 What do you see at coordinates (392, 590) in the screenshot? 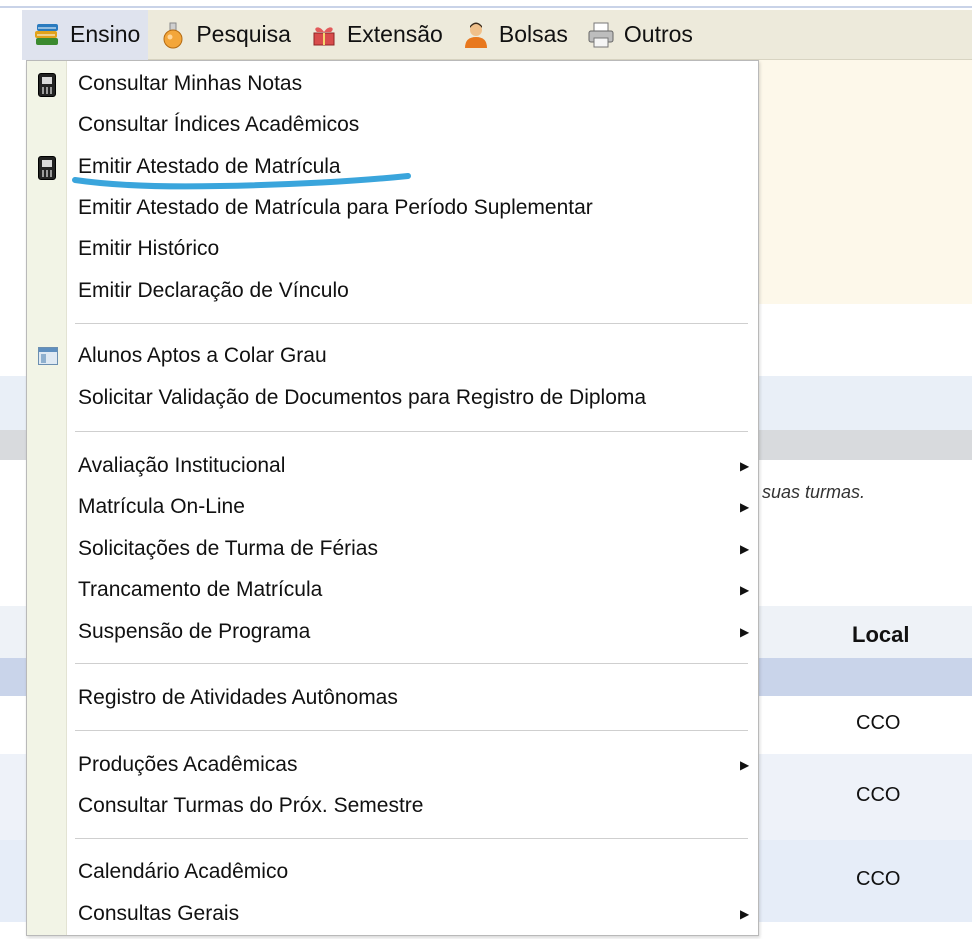
I see `menu-item-trancamento: Trancamento de Matrícula ▶` at bounding box center [392, 590].